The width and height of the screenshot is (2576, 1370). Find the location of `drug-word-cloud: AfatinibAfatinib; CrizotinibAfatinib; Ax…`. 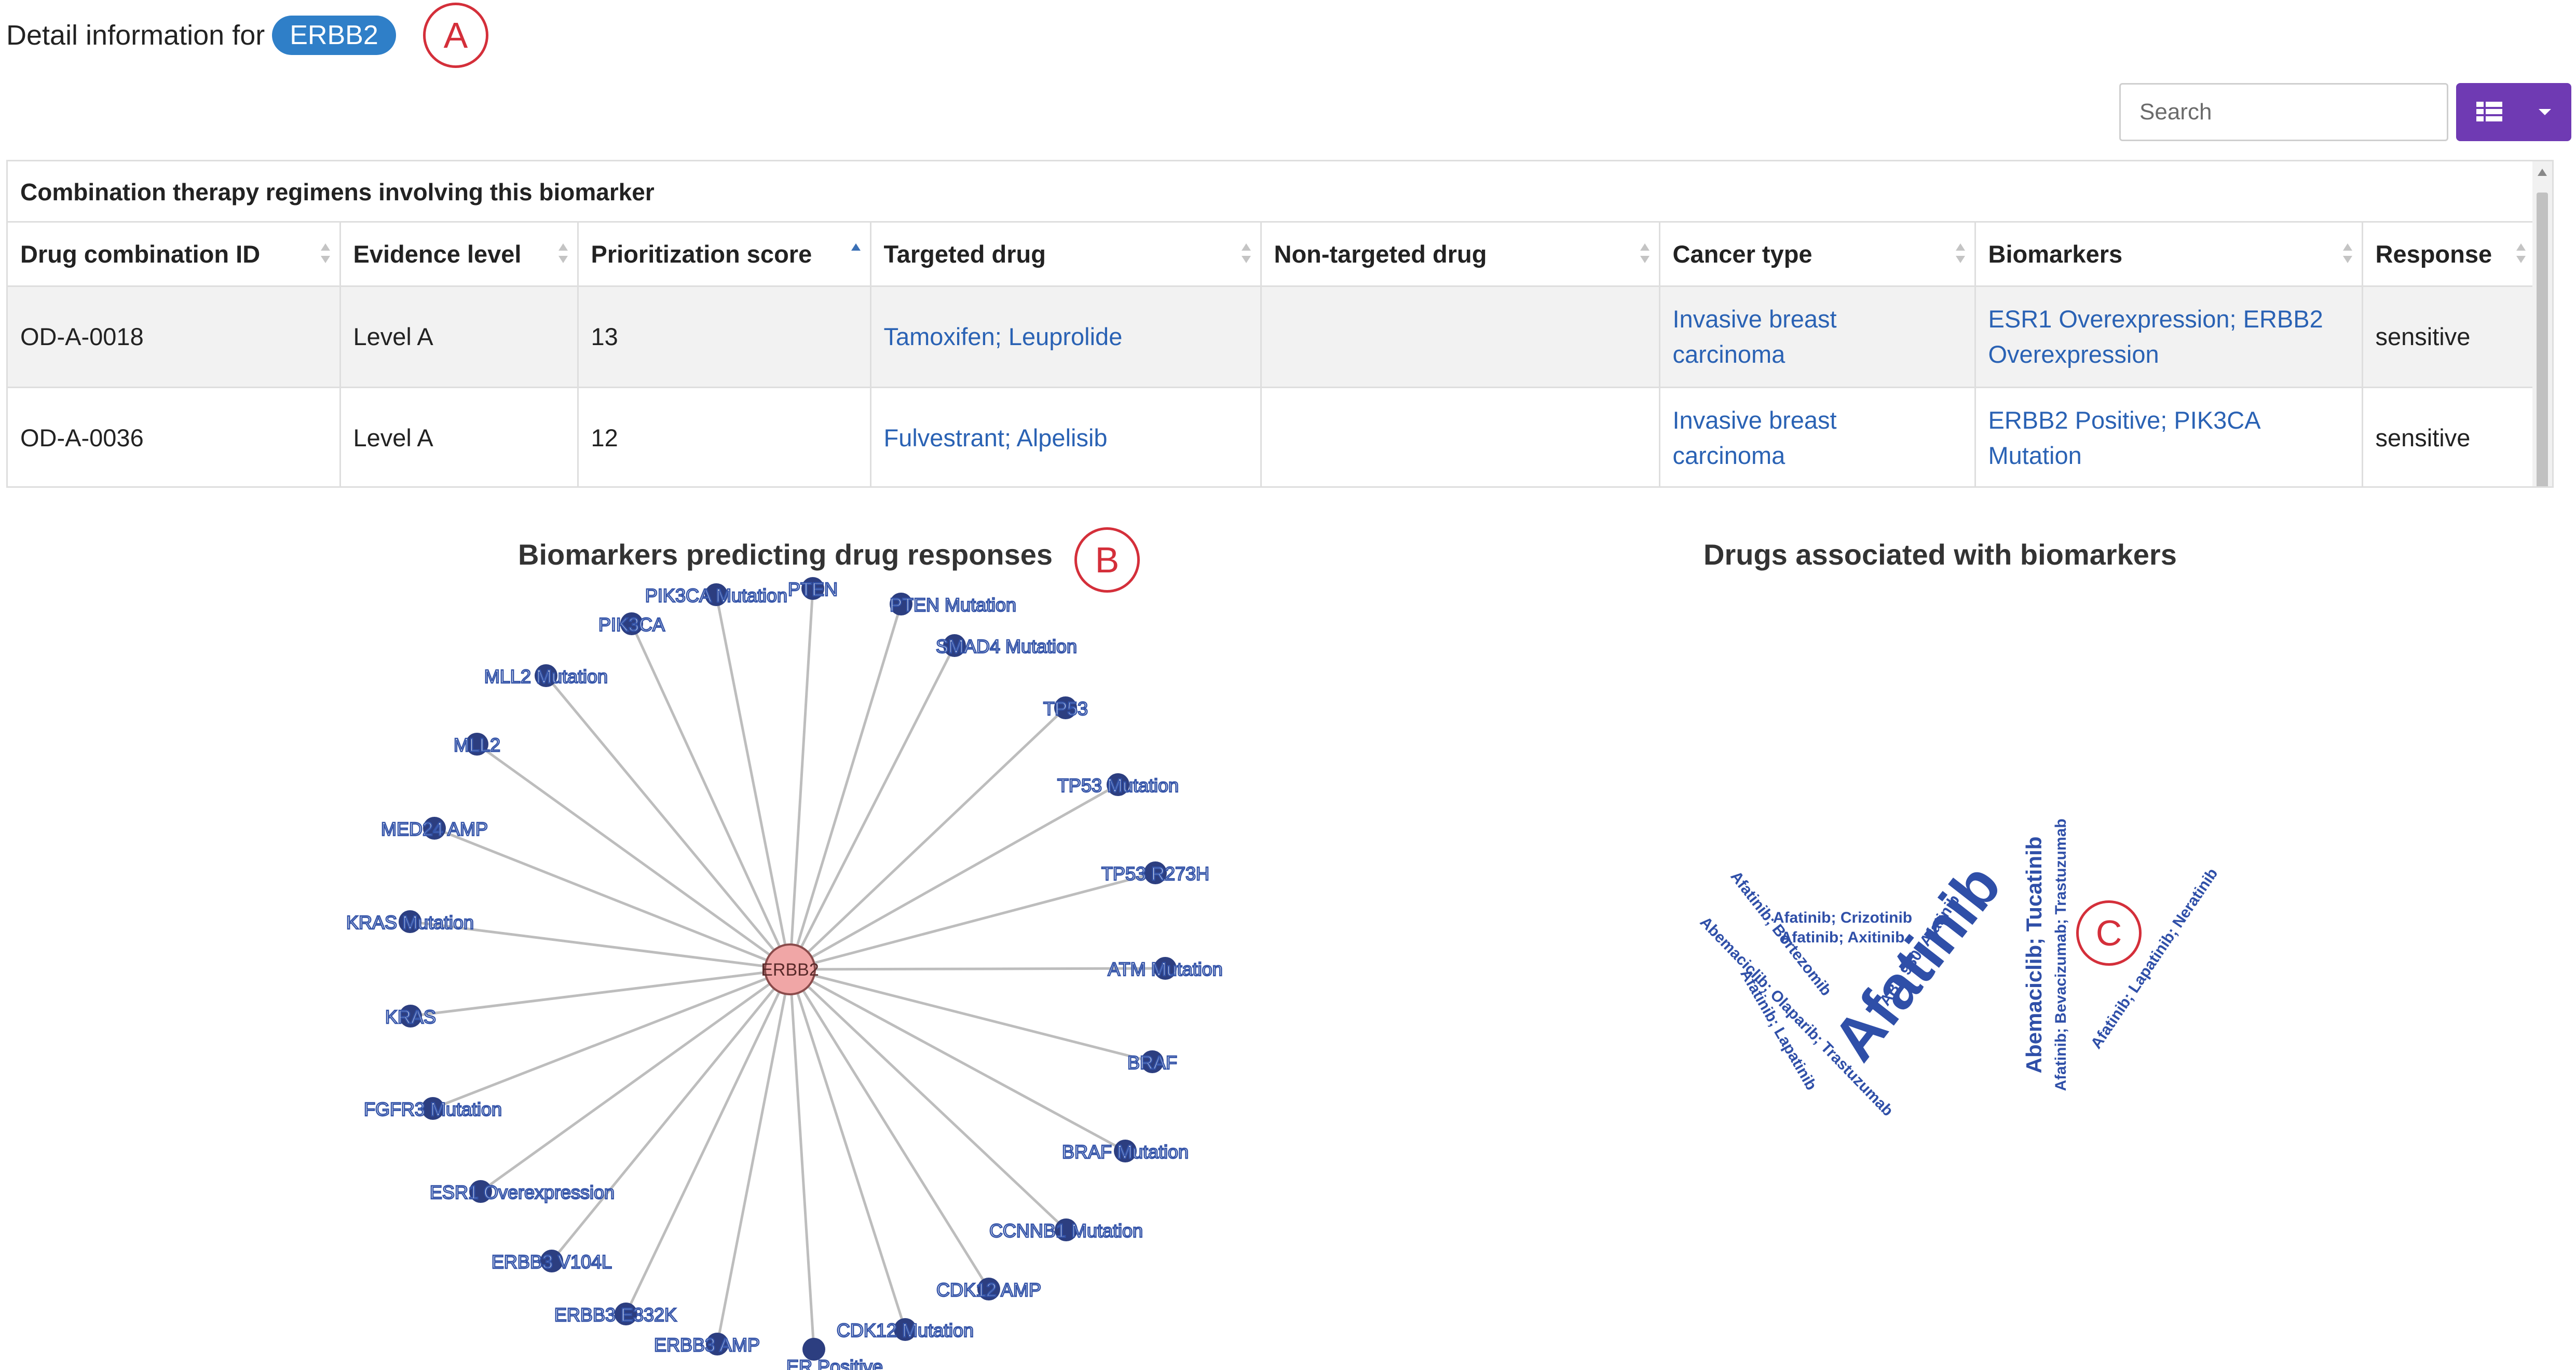

drug-word-cloud: AfatinibAfatinib; CrizotinibAfatinib; Ax… is located at coordinates (1959, 968).